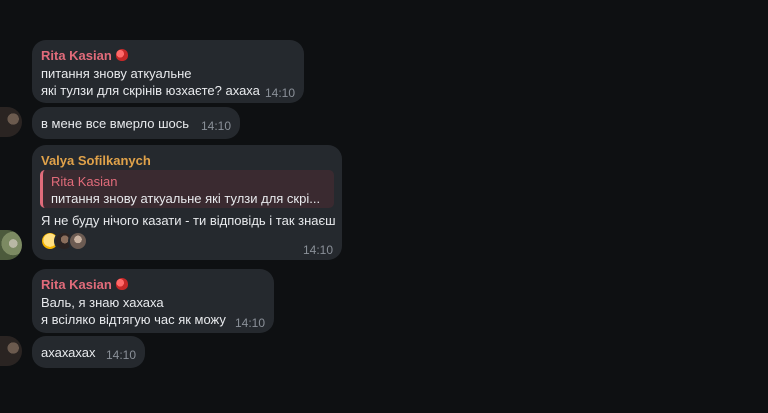  I want to click on reply-sender: Rita Kasian, so click(84, 181).